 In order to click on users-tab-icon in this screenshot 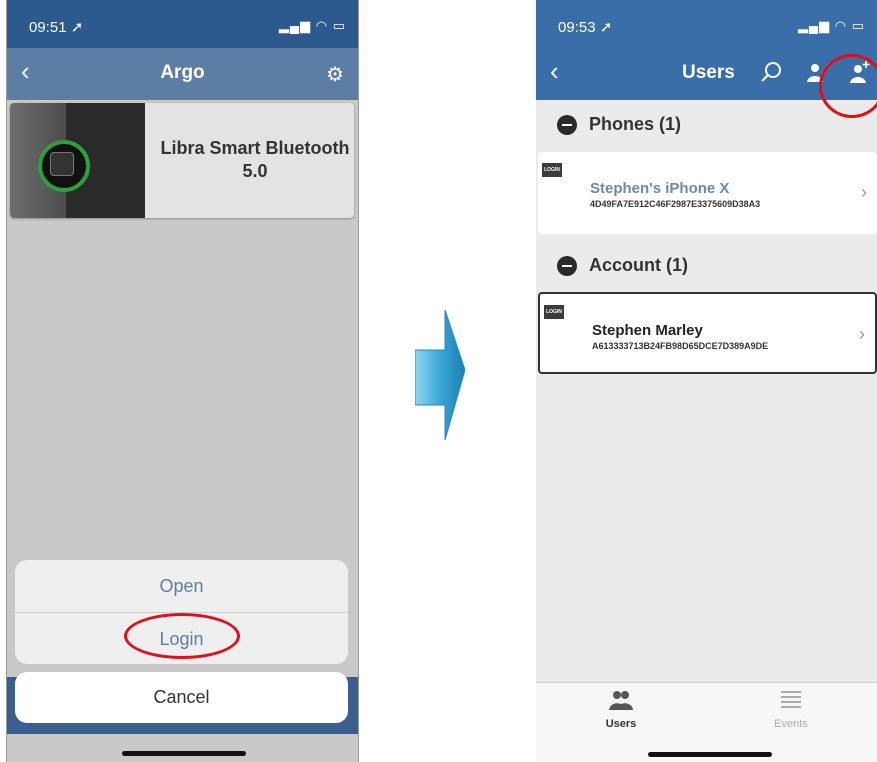, I will do `click(621, 700)`.